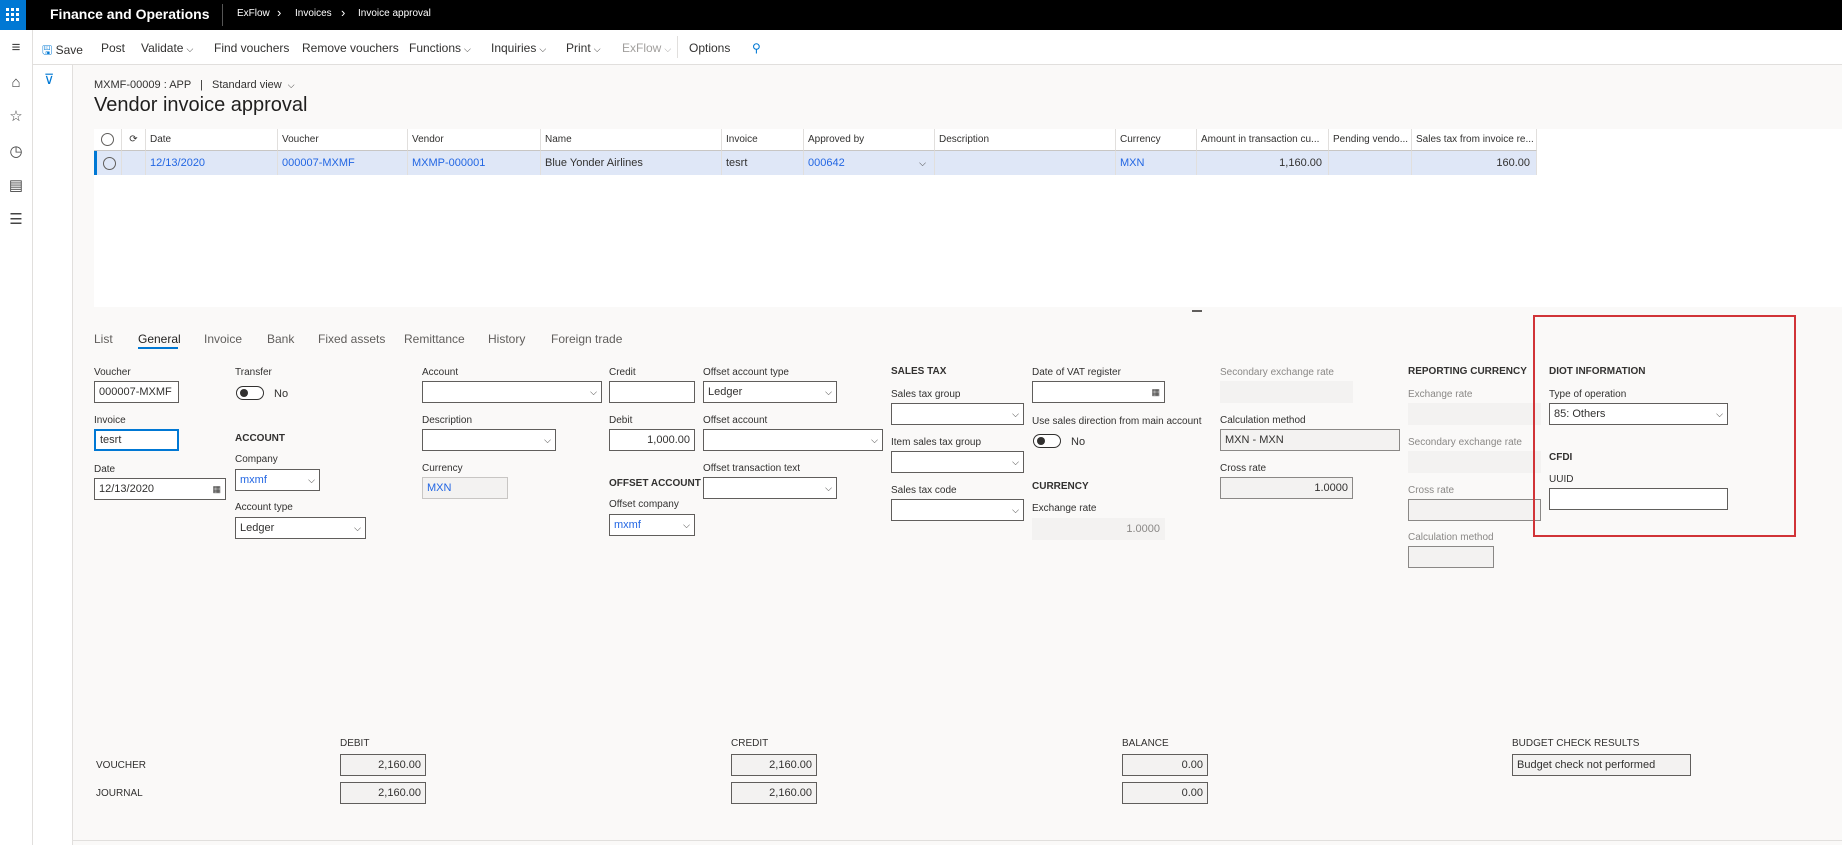 The height and width of the screenshot is (845, 1842). Describe the element at coordinates (394, 13) in the screenshot. I see `breadcrumb-invoice-approval: Invoice approval` at that location.